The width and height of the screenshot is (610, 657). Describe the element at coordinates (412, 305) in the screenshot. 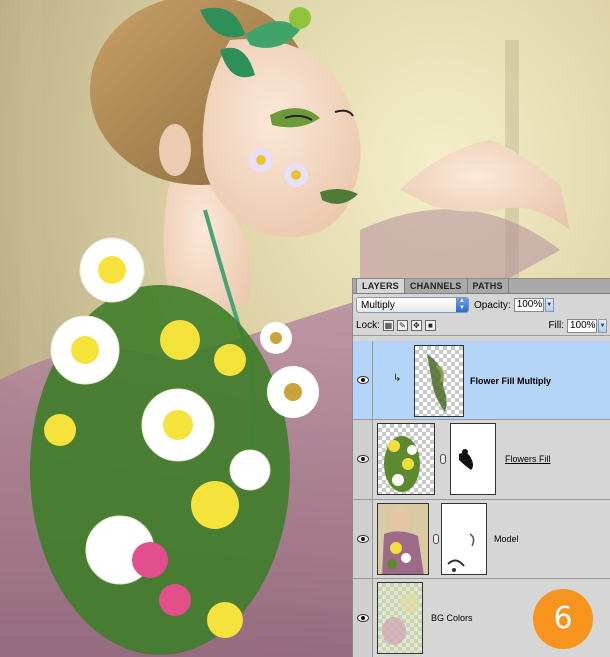

I see `blend-mode-select: Multiply ▲ ▼` at that location.